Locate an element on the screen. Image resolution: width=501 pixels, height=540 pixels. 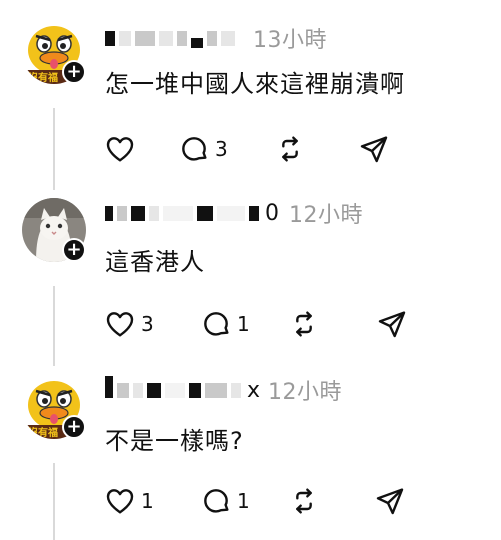
action-bar: 3 1 is located at coordinates (260, 324).